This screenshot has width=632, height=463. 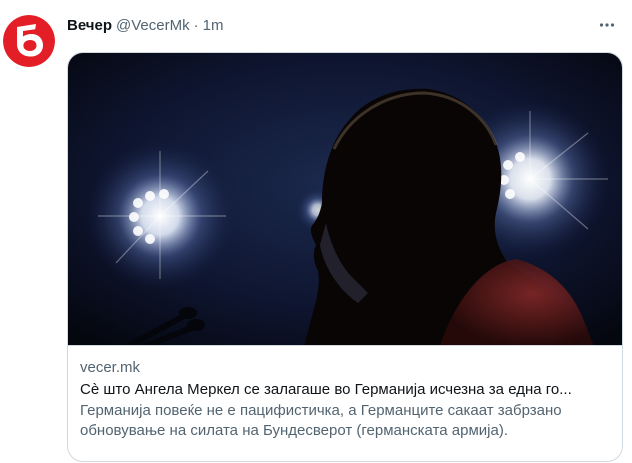 I want to click on tweet-header: Вечер @VecerMk · 1m, so click(x=145, y=26).